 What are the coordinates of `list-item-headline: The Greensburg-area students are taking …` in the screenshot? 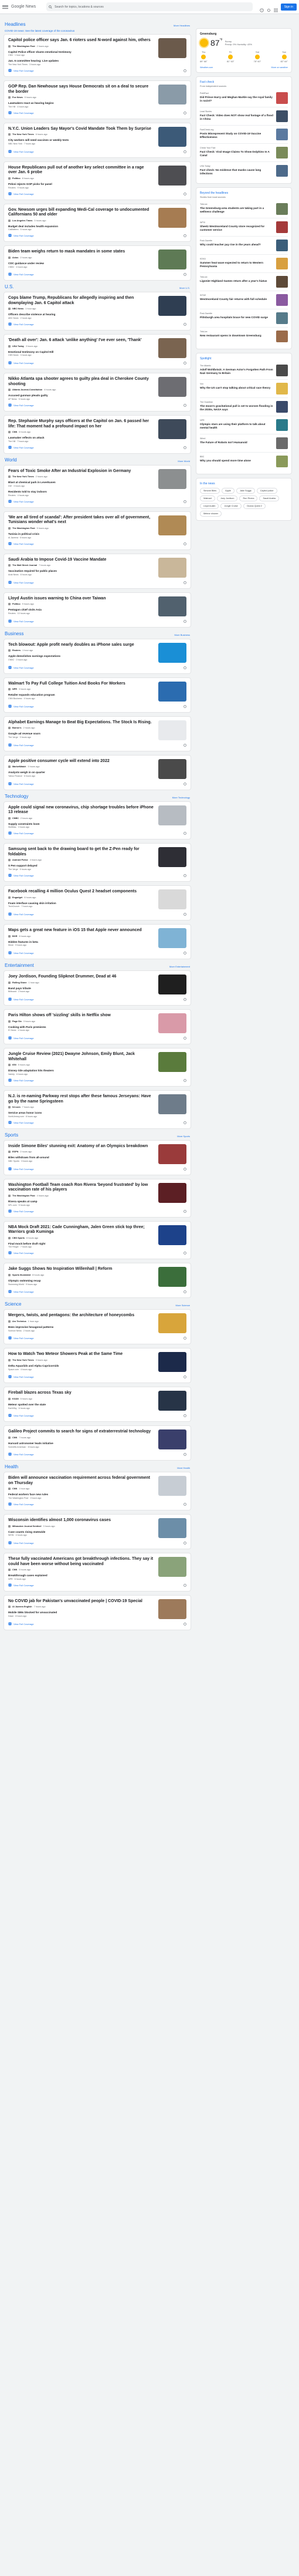 It's located at (237, 210).